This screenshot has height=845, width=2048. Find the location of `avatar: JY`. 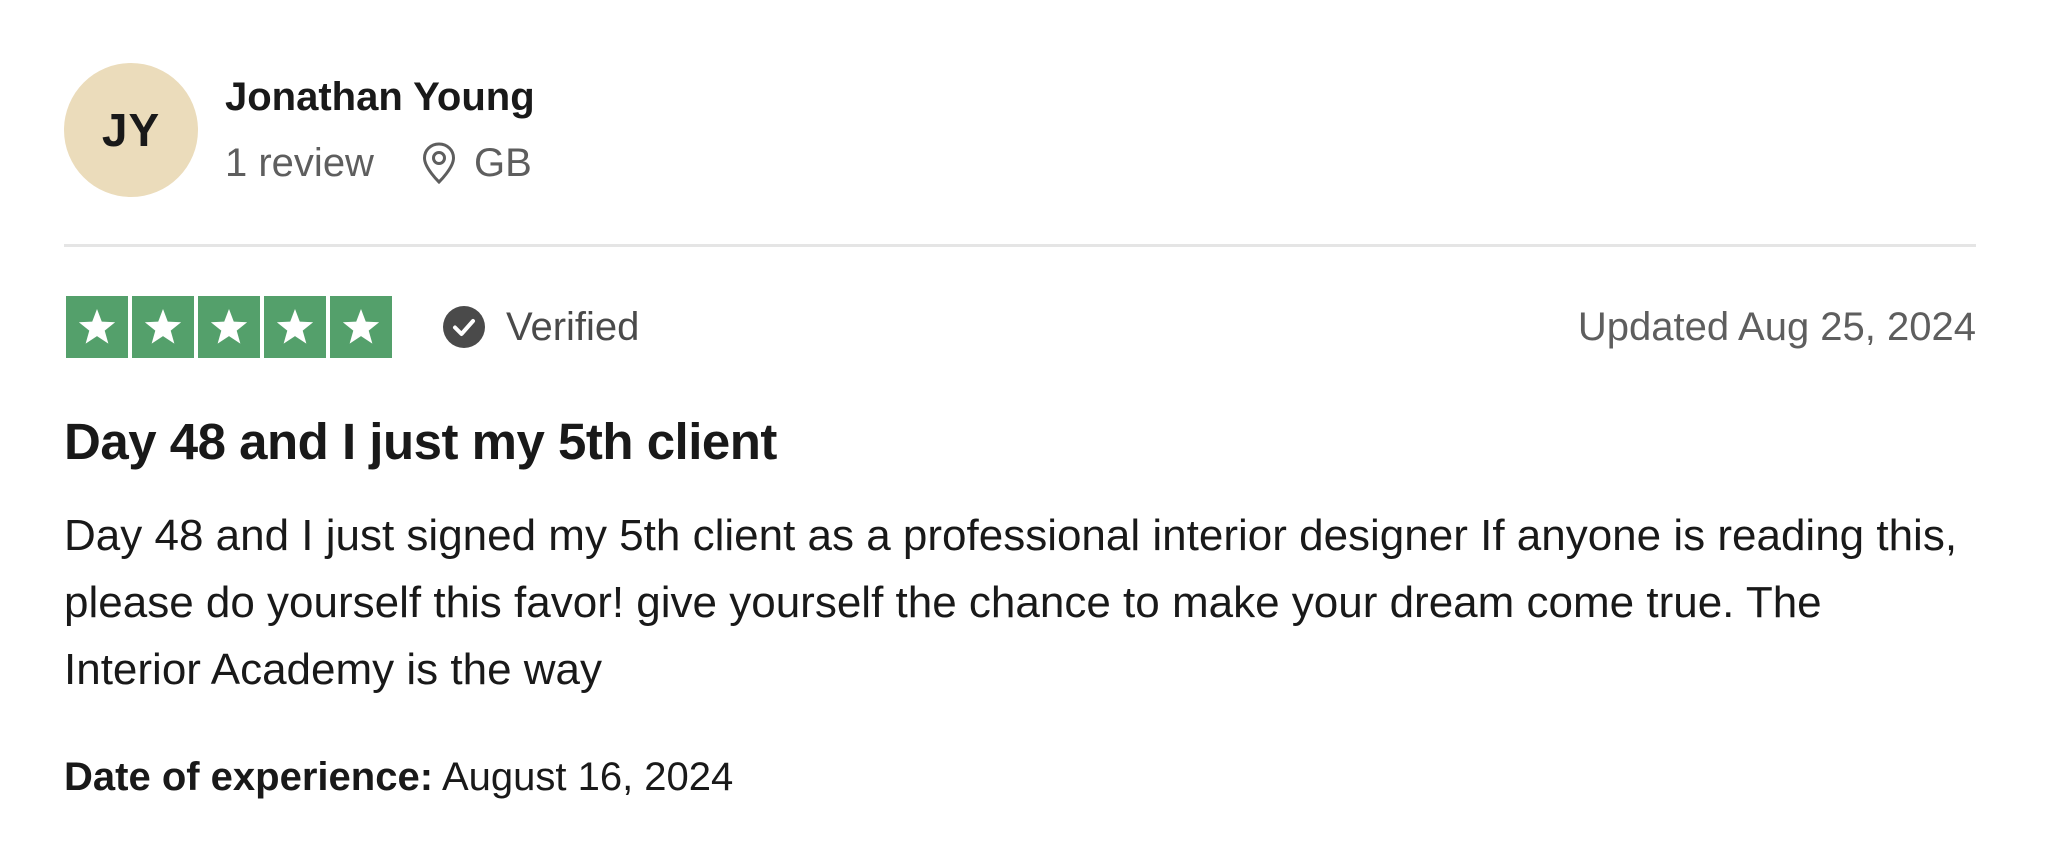

avatar: JY is located at coordinates (131, 129).